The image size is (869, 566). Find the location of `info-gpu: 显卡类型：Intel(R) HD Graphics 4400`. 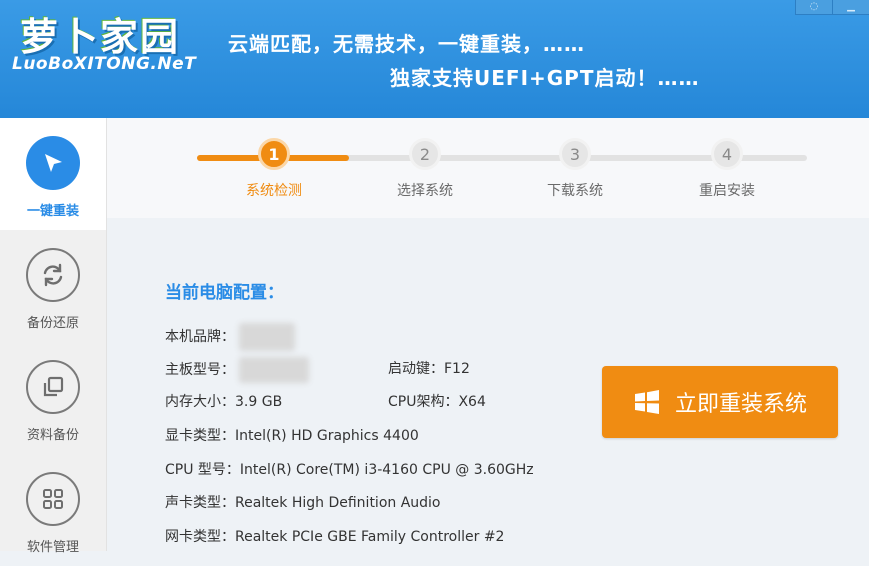

info-gpu: 显卡类型：Intel(R) HD Graphics 4400 is located at coordinates (292, 435).